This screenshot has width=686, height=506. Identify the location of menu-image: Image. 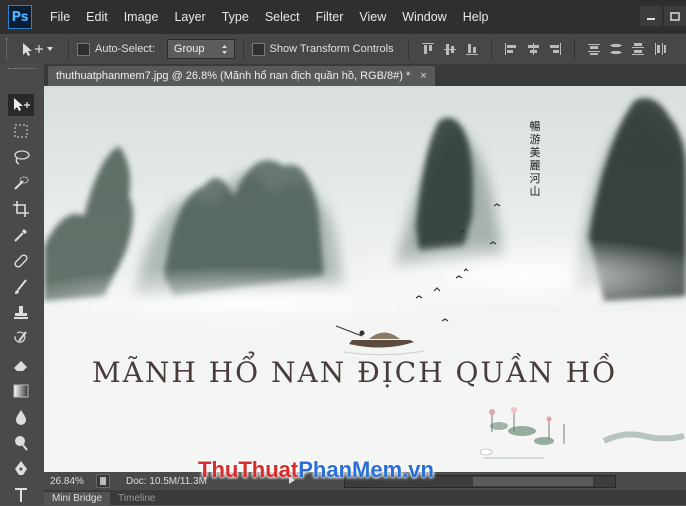
(141, 17).